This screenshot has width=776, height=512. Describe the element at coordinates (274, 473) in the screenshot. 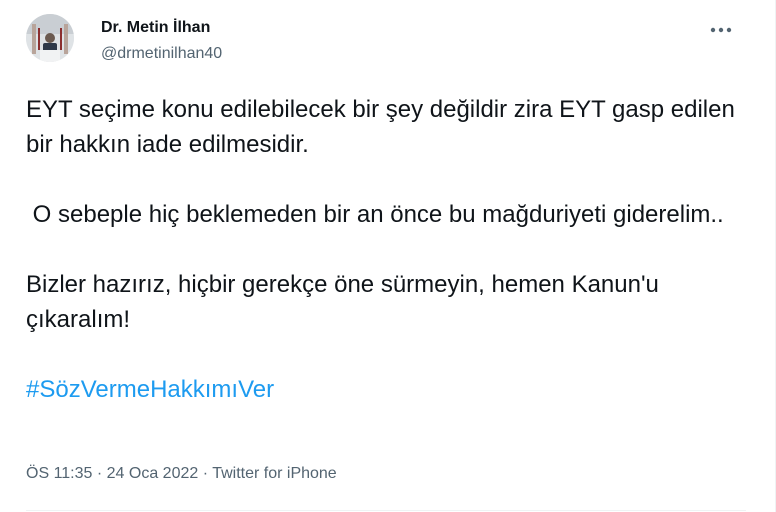

I see `tweet-source: Twitter for iPhone` at that location.